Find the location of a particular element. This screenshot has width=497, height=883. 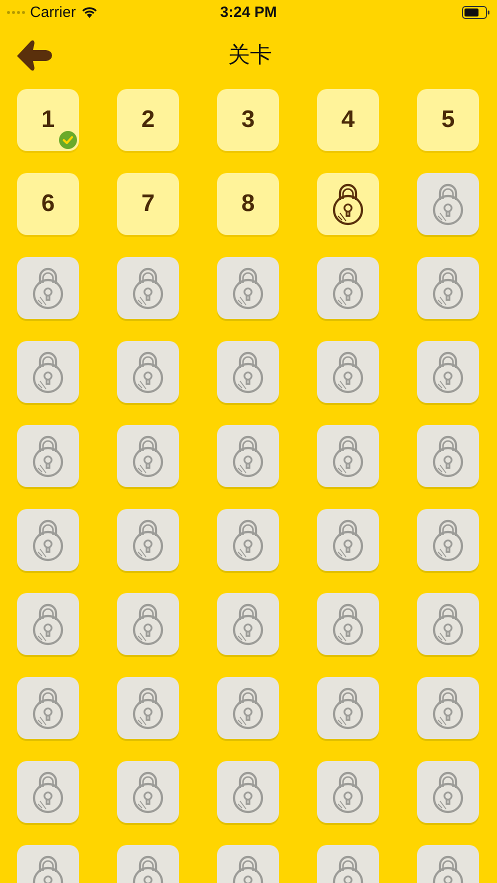

clock-time: 3:24 PM is located at coordinates (248, 12).